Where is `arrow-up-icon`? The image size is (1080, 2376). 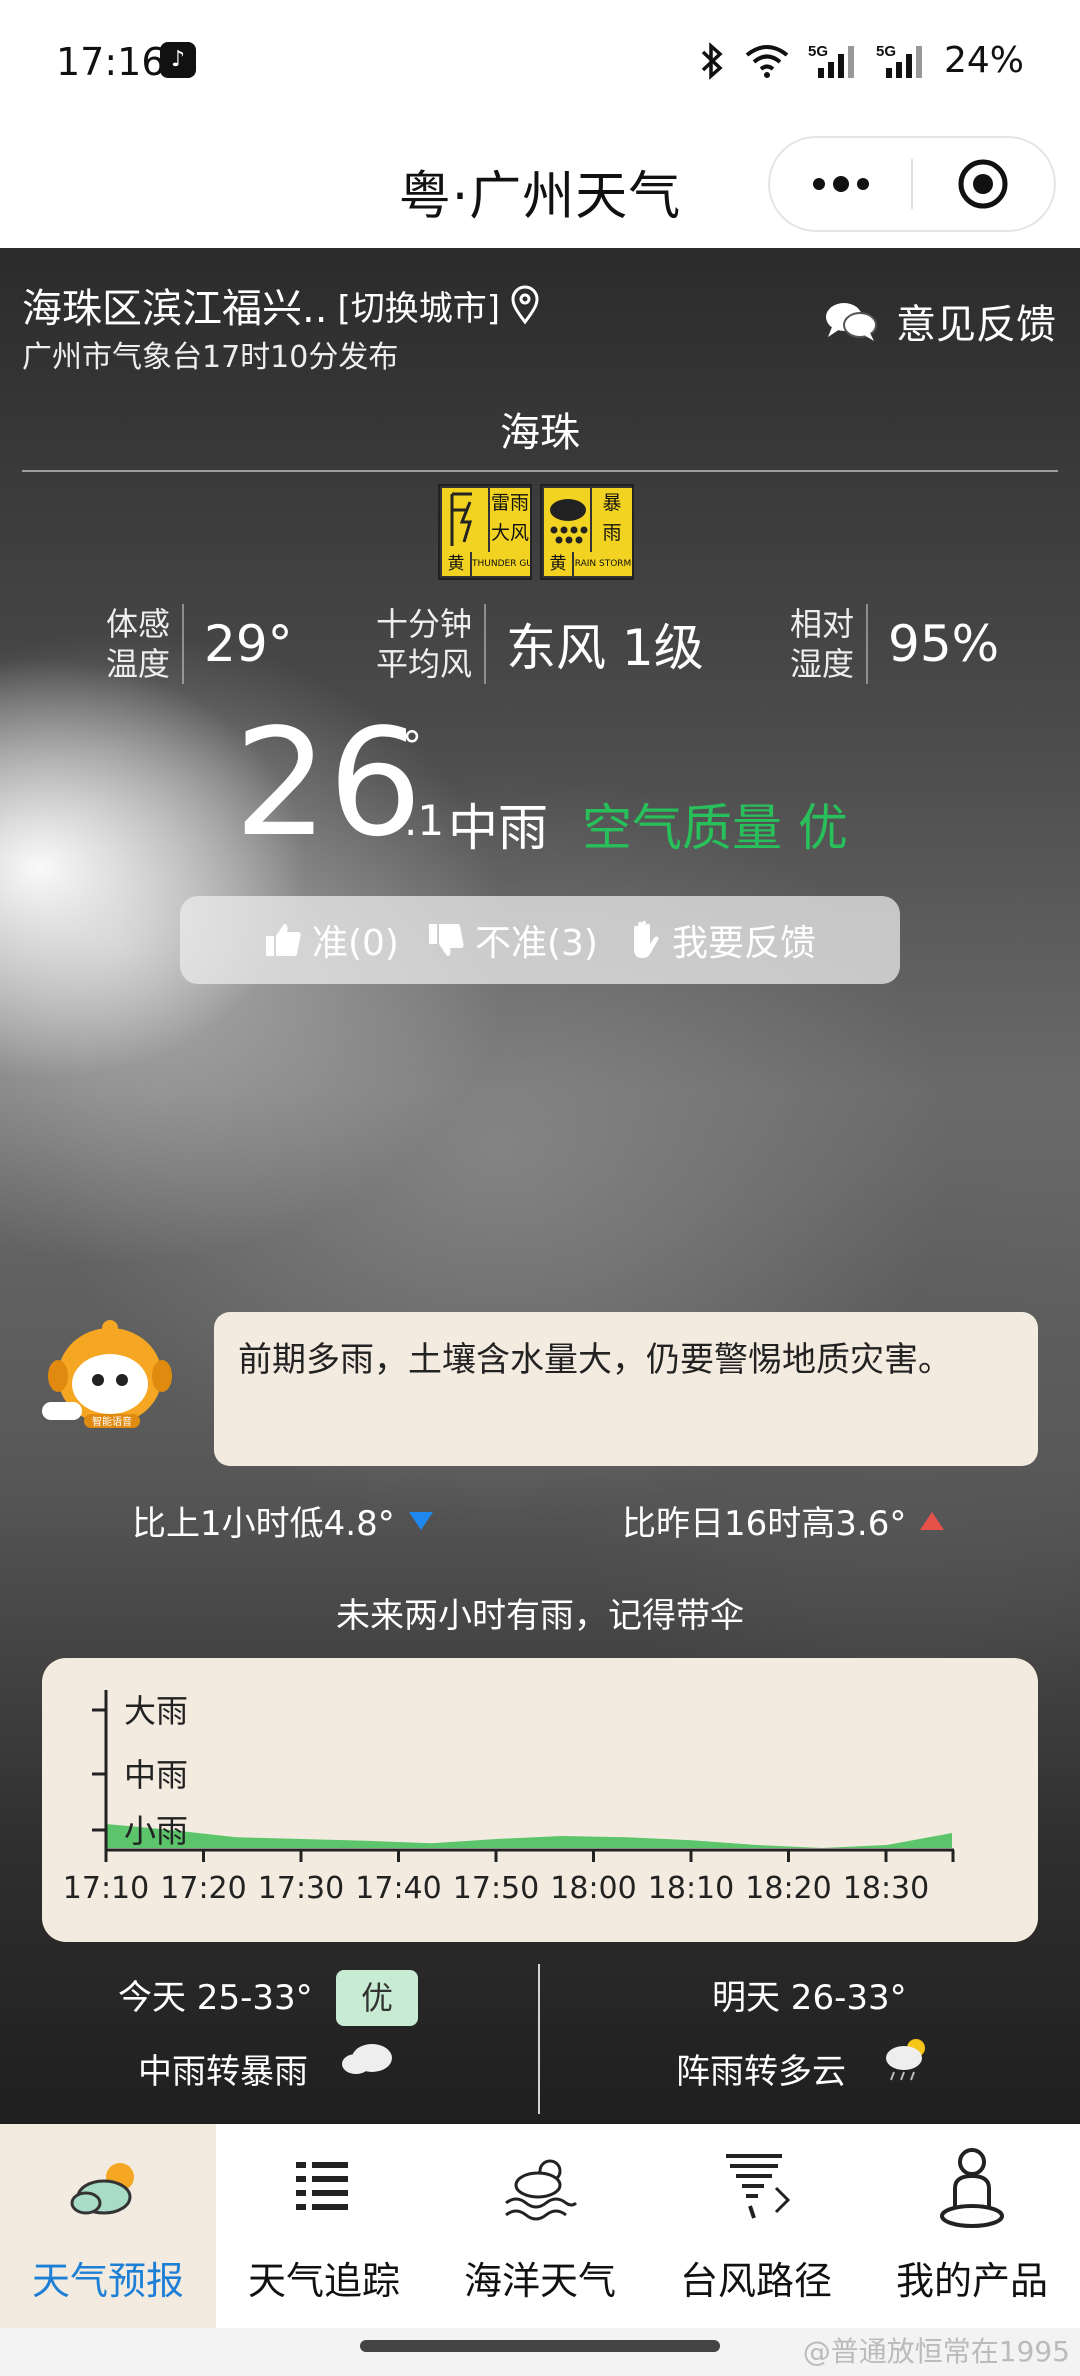 arrow-up-icon is located at coordinates (932, 1520).